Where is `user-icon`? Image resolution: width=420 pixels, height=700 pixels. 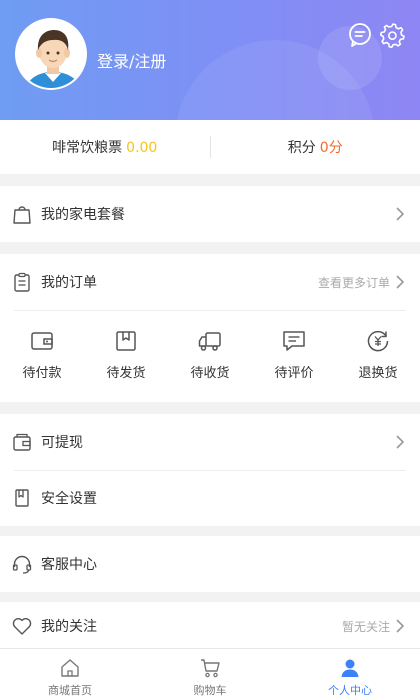 user-icon is located at coordinates (350, 668).